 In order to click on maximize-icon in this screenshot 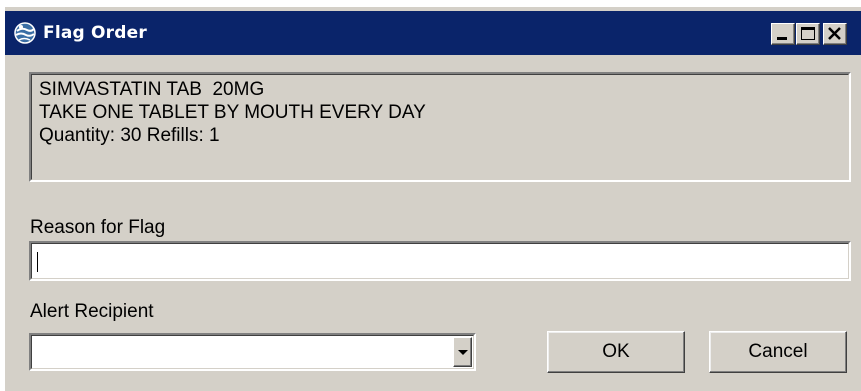, I will do `click(808, 33)`.